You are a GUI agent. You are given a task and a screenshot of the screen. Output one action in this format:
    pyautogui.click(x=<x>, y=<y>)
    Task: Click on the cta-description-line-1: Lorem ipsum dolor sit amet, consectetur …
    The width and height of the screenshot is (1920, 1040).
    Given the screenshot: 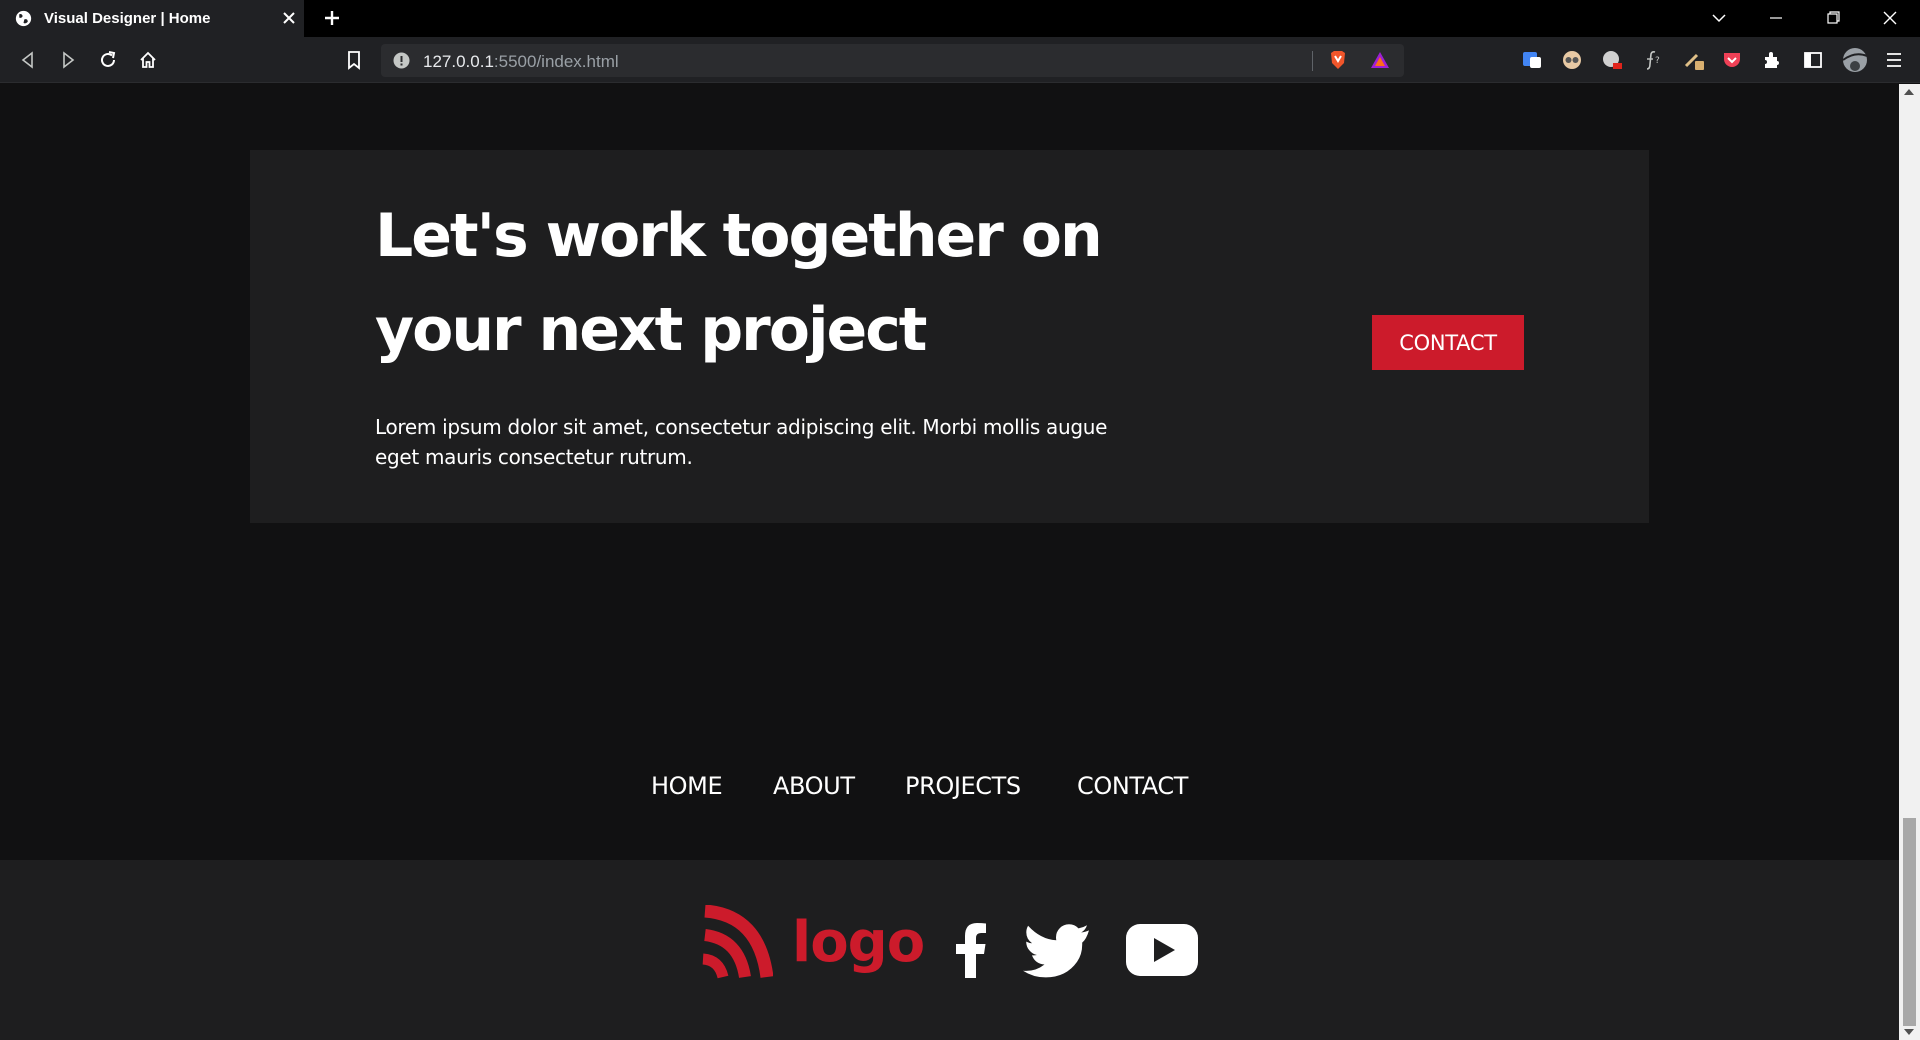 What is the action you would take?
    pyautogui.click(x=741, y=427)
    